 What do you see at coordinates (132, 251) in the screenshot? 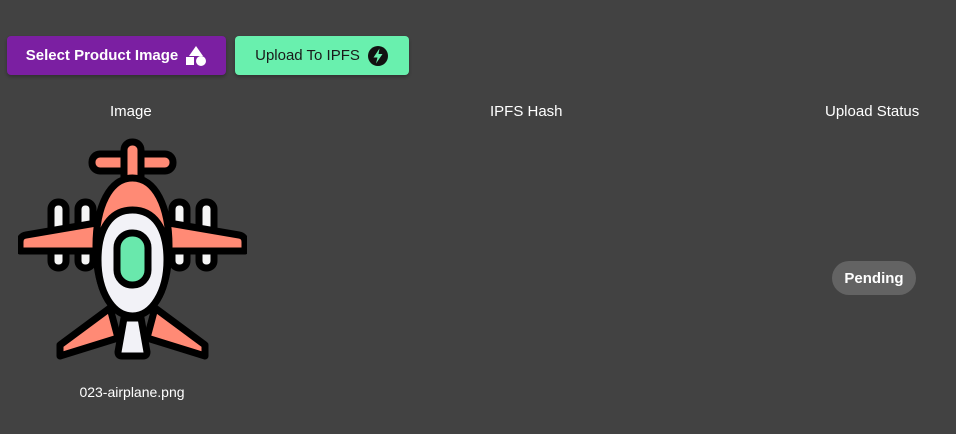
I see `airplane-icon` at bounding box center [132, 251].